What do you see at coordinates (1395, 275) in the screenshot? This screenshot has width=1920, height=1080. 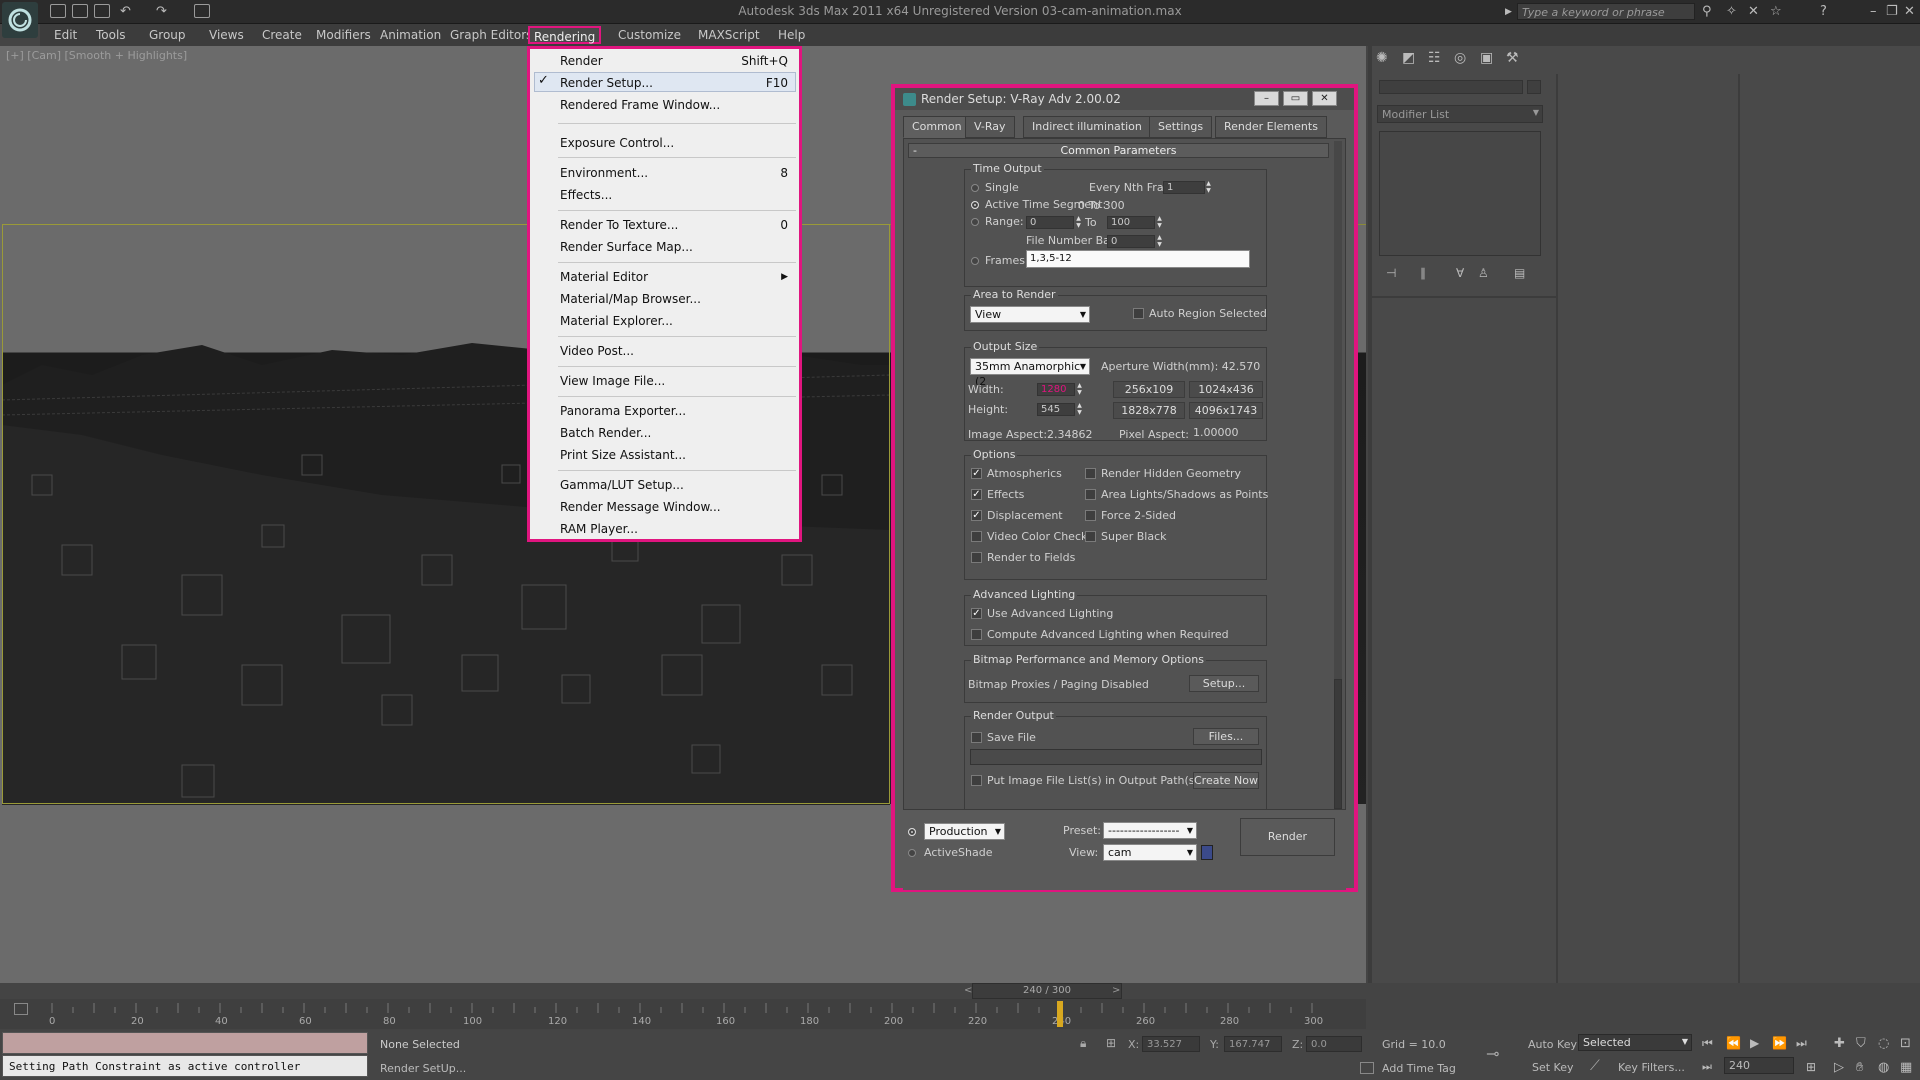 I see `pin-stack-icon: ⊣` at bounding box center [1395, 275].